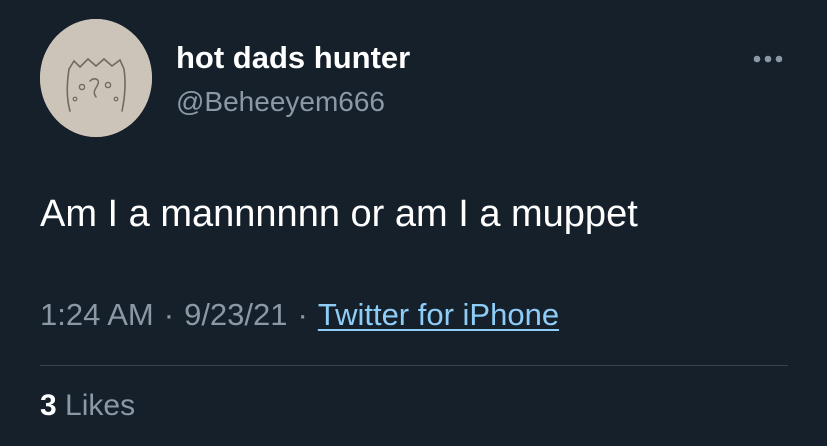 The image size is (827, 446). I want to click on author-display-name: hot dads hunter, so click(293, 58).